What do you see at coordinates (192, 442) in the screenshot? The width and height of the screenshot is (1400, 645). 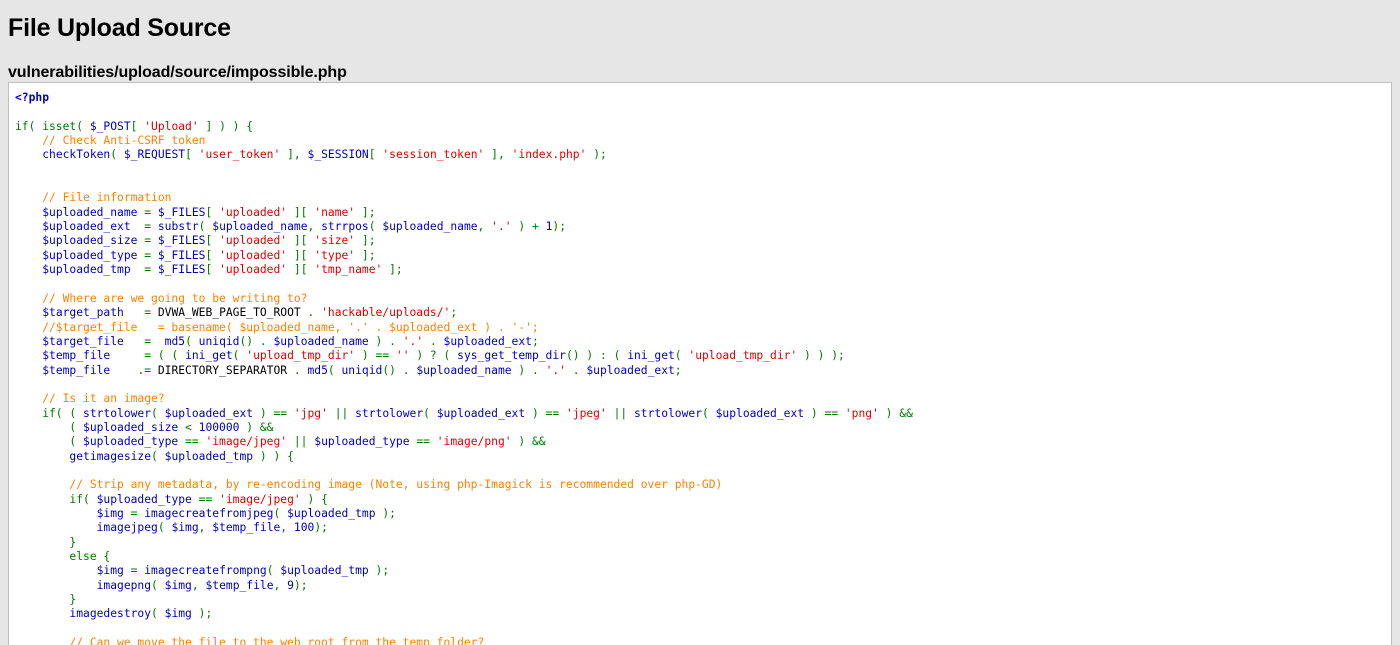 I see `code-token-keyword: ==` at bounding box center [192, 442].